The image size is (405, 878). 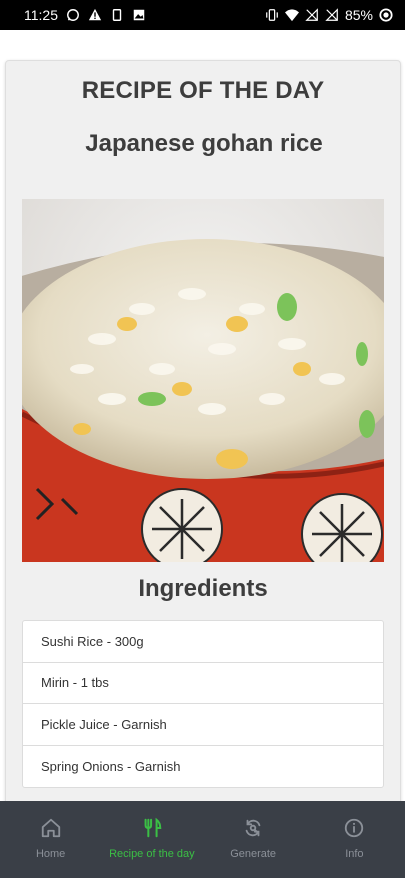 I want to click on card-title: RECIPE OF THE DAY, so click(x=203, y=90).